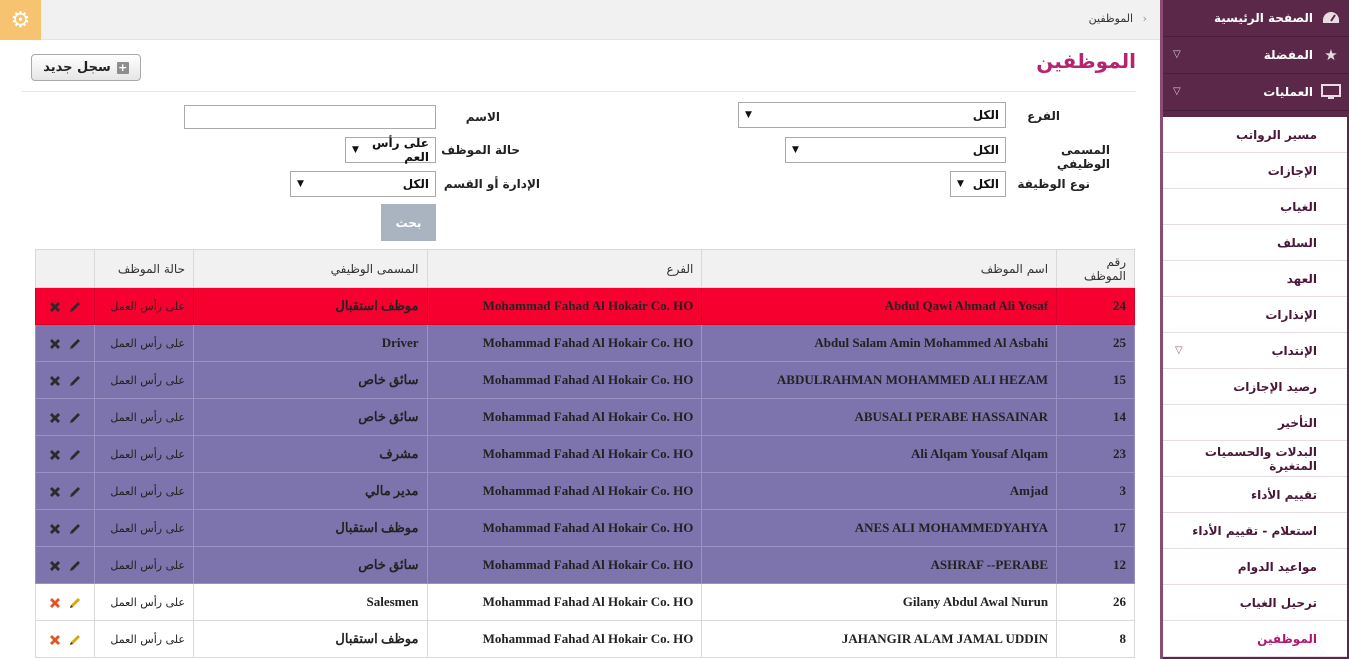  Describe the element at coordinates (1255, 423) in the screenshot. I see `sidebar-subitem: التأخير` at that location.